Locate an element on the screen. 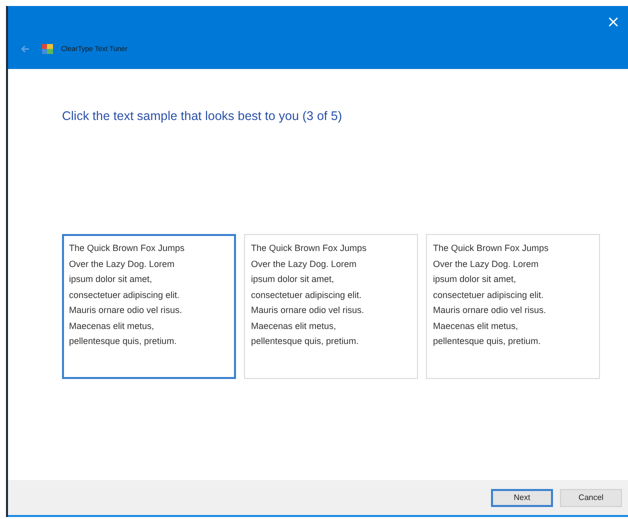 The height and width of the screenshot is (519, 628). instruction-heading: Click the text sample that looks best to you (3 of 5) is located at coordinates (202, 116).